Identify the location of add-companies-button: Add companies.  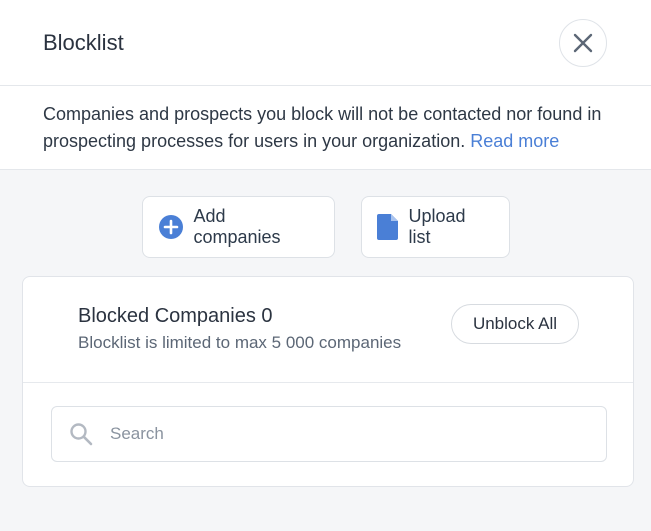
(238, 227).